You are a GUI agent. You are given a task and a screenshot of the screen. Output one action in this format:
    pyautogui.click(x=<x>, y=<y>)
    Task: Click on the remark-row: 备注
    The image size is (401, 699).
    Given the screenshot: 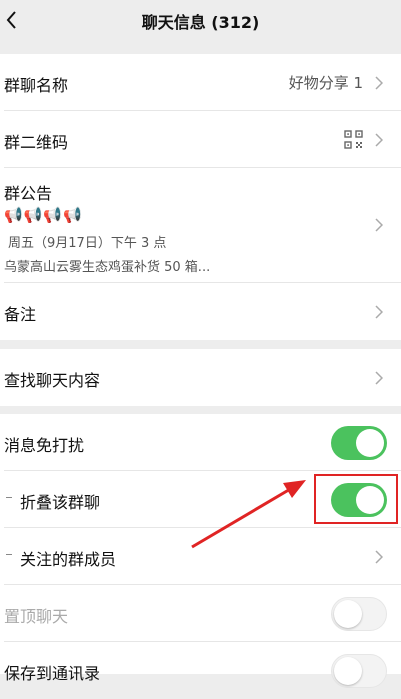 What is the action you would take?
    pyautogui.click(x=200, y=311)
    